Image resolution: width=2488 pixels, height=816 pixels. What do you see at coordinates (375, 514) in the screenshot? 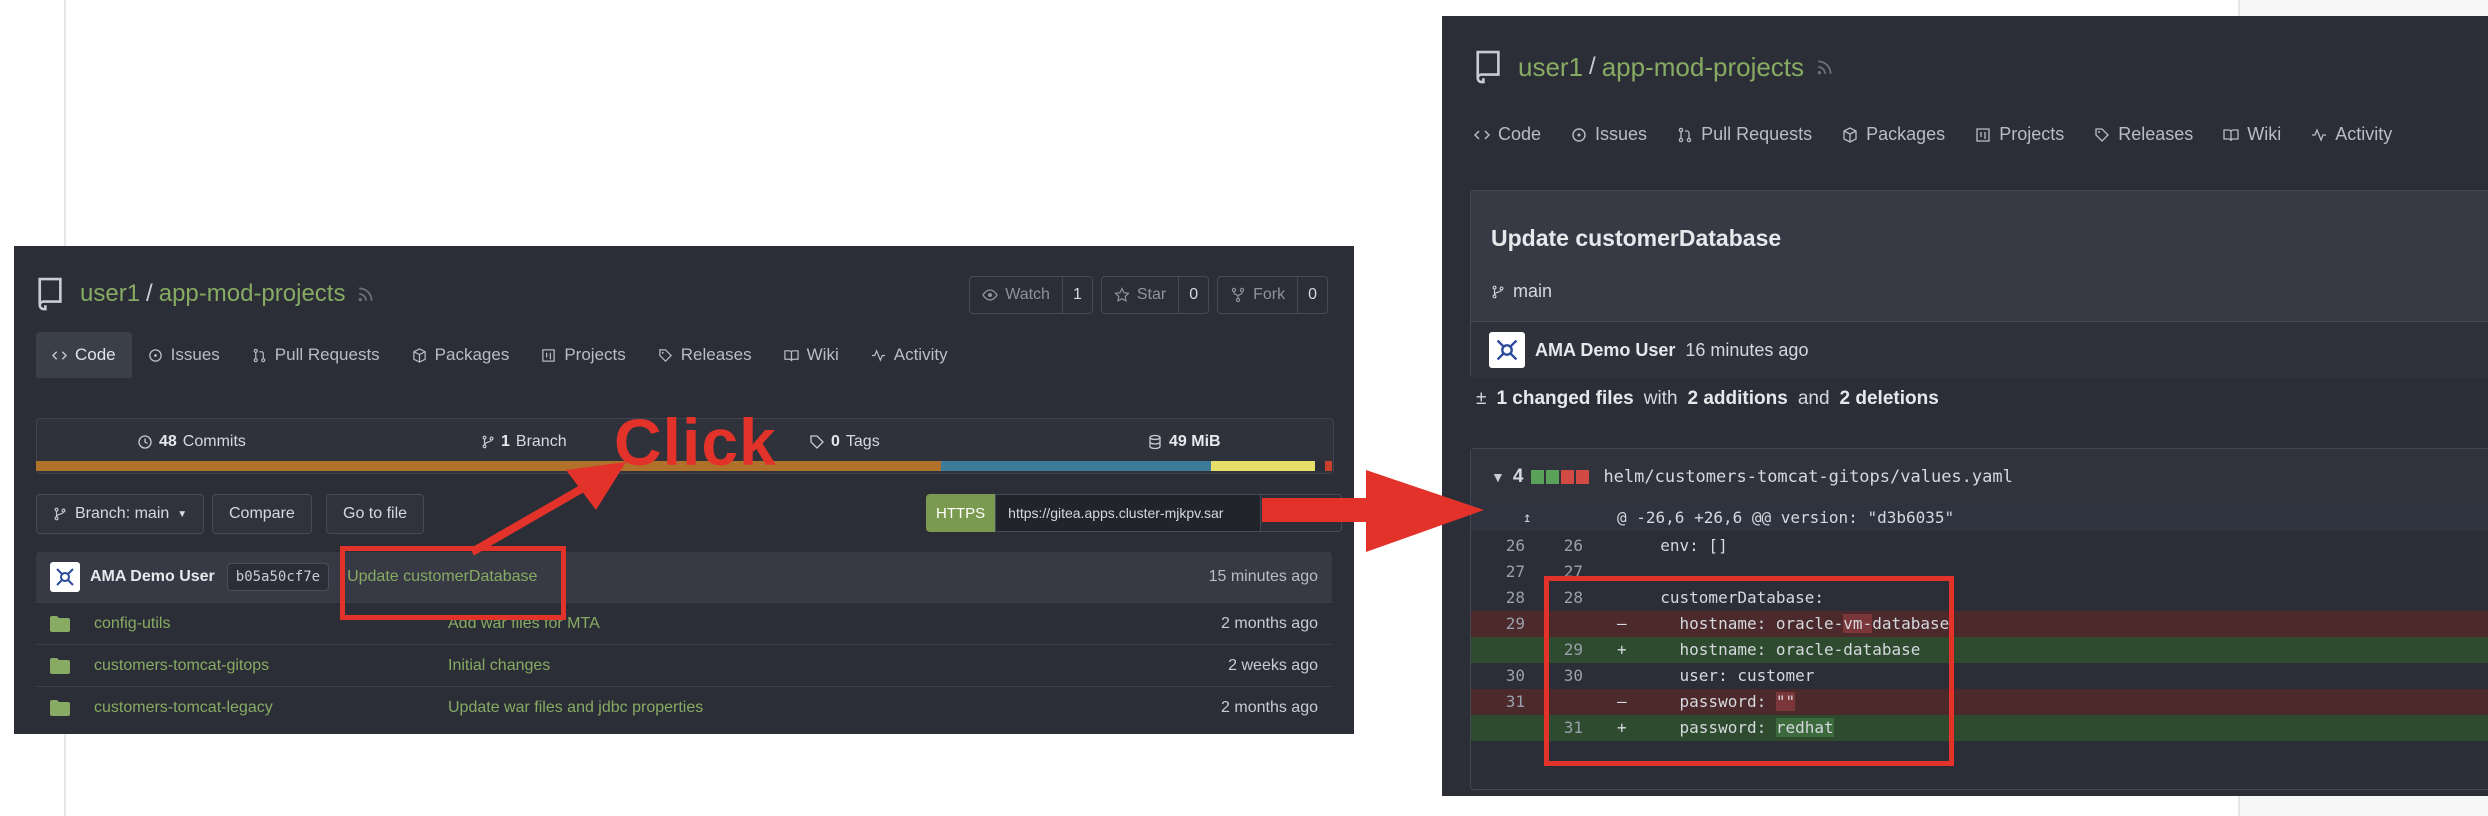
I see `go-to-file-button: Go to file` at bounding box center [375, 514].